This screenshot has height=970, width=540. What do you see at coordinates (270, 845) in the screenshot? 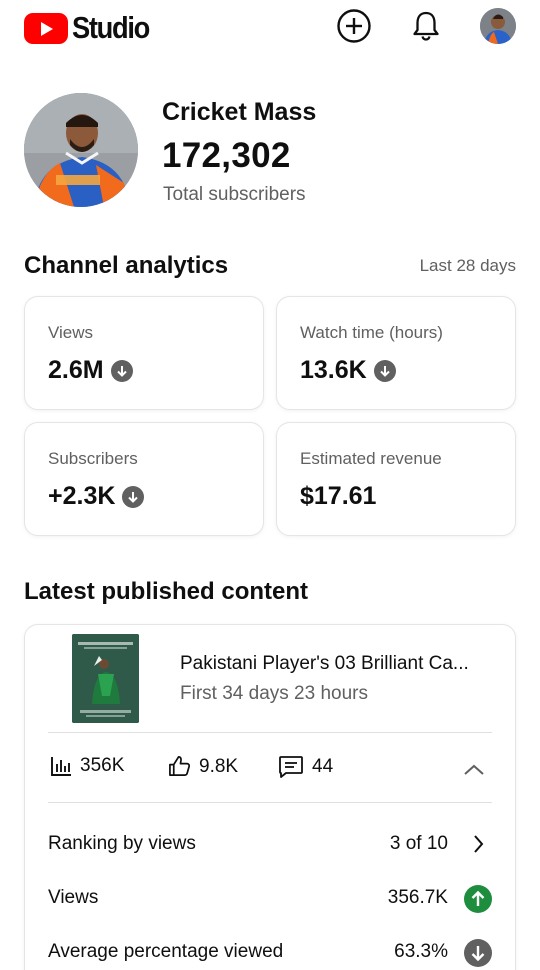
I see `ranking-row: Ranking by views 3 of 10` at bounding box center [270, 845].